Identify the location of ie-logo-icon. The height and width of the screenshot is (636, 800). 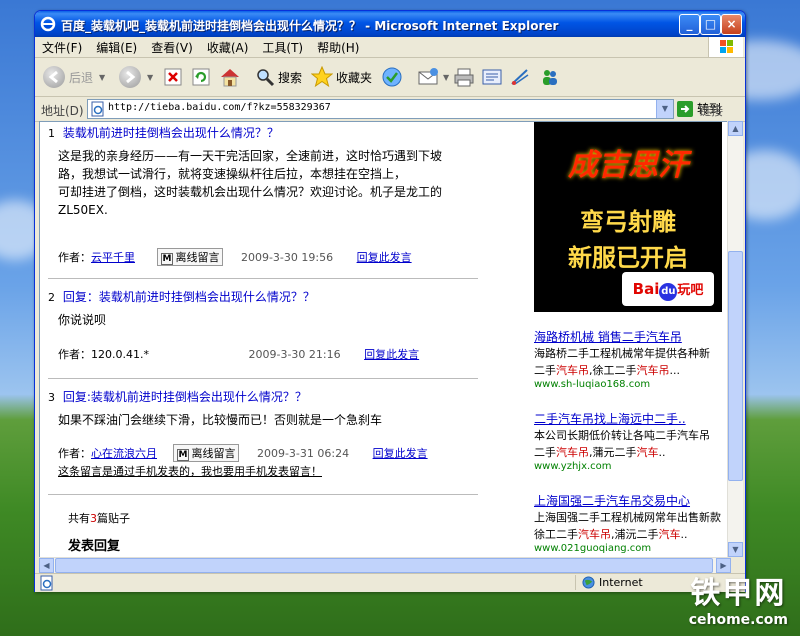
(48, 24).